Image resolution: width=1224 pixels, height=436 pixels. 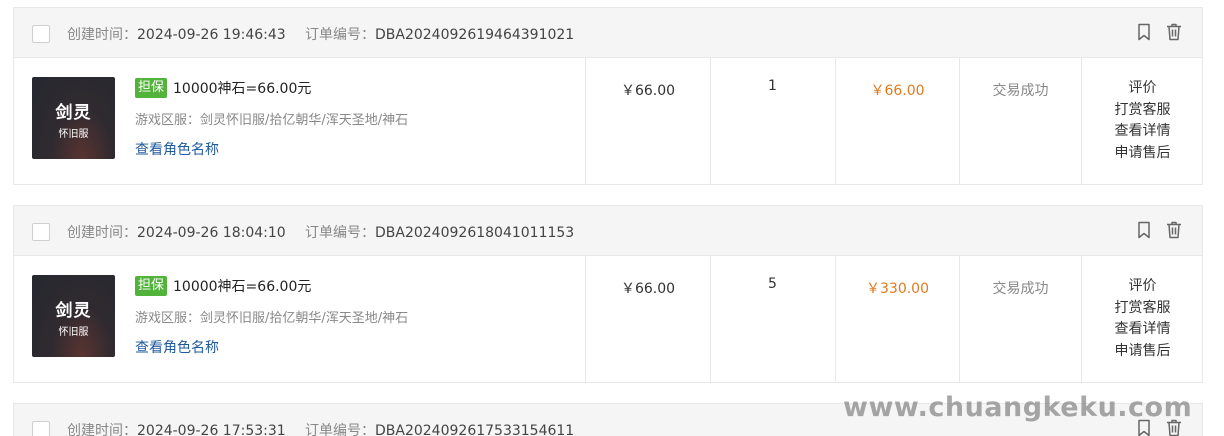 I want to click on created-time: 创建时间：2024-09-26 17:53:31, so click(x=176, y=429).